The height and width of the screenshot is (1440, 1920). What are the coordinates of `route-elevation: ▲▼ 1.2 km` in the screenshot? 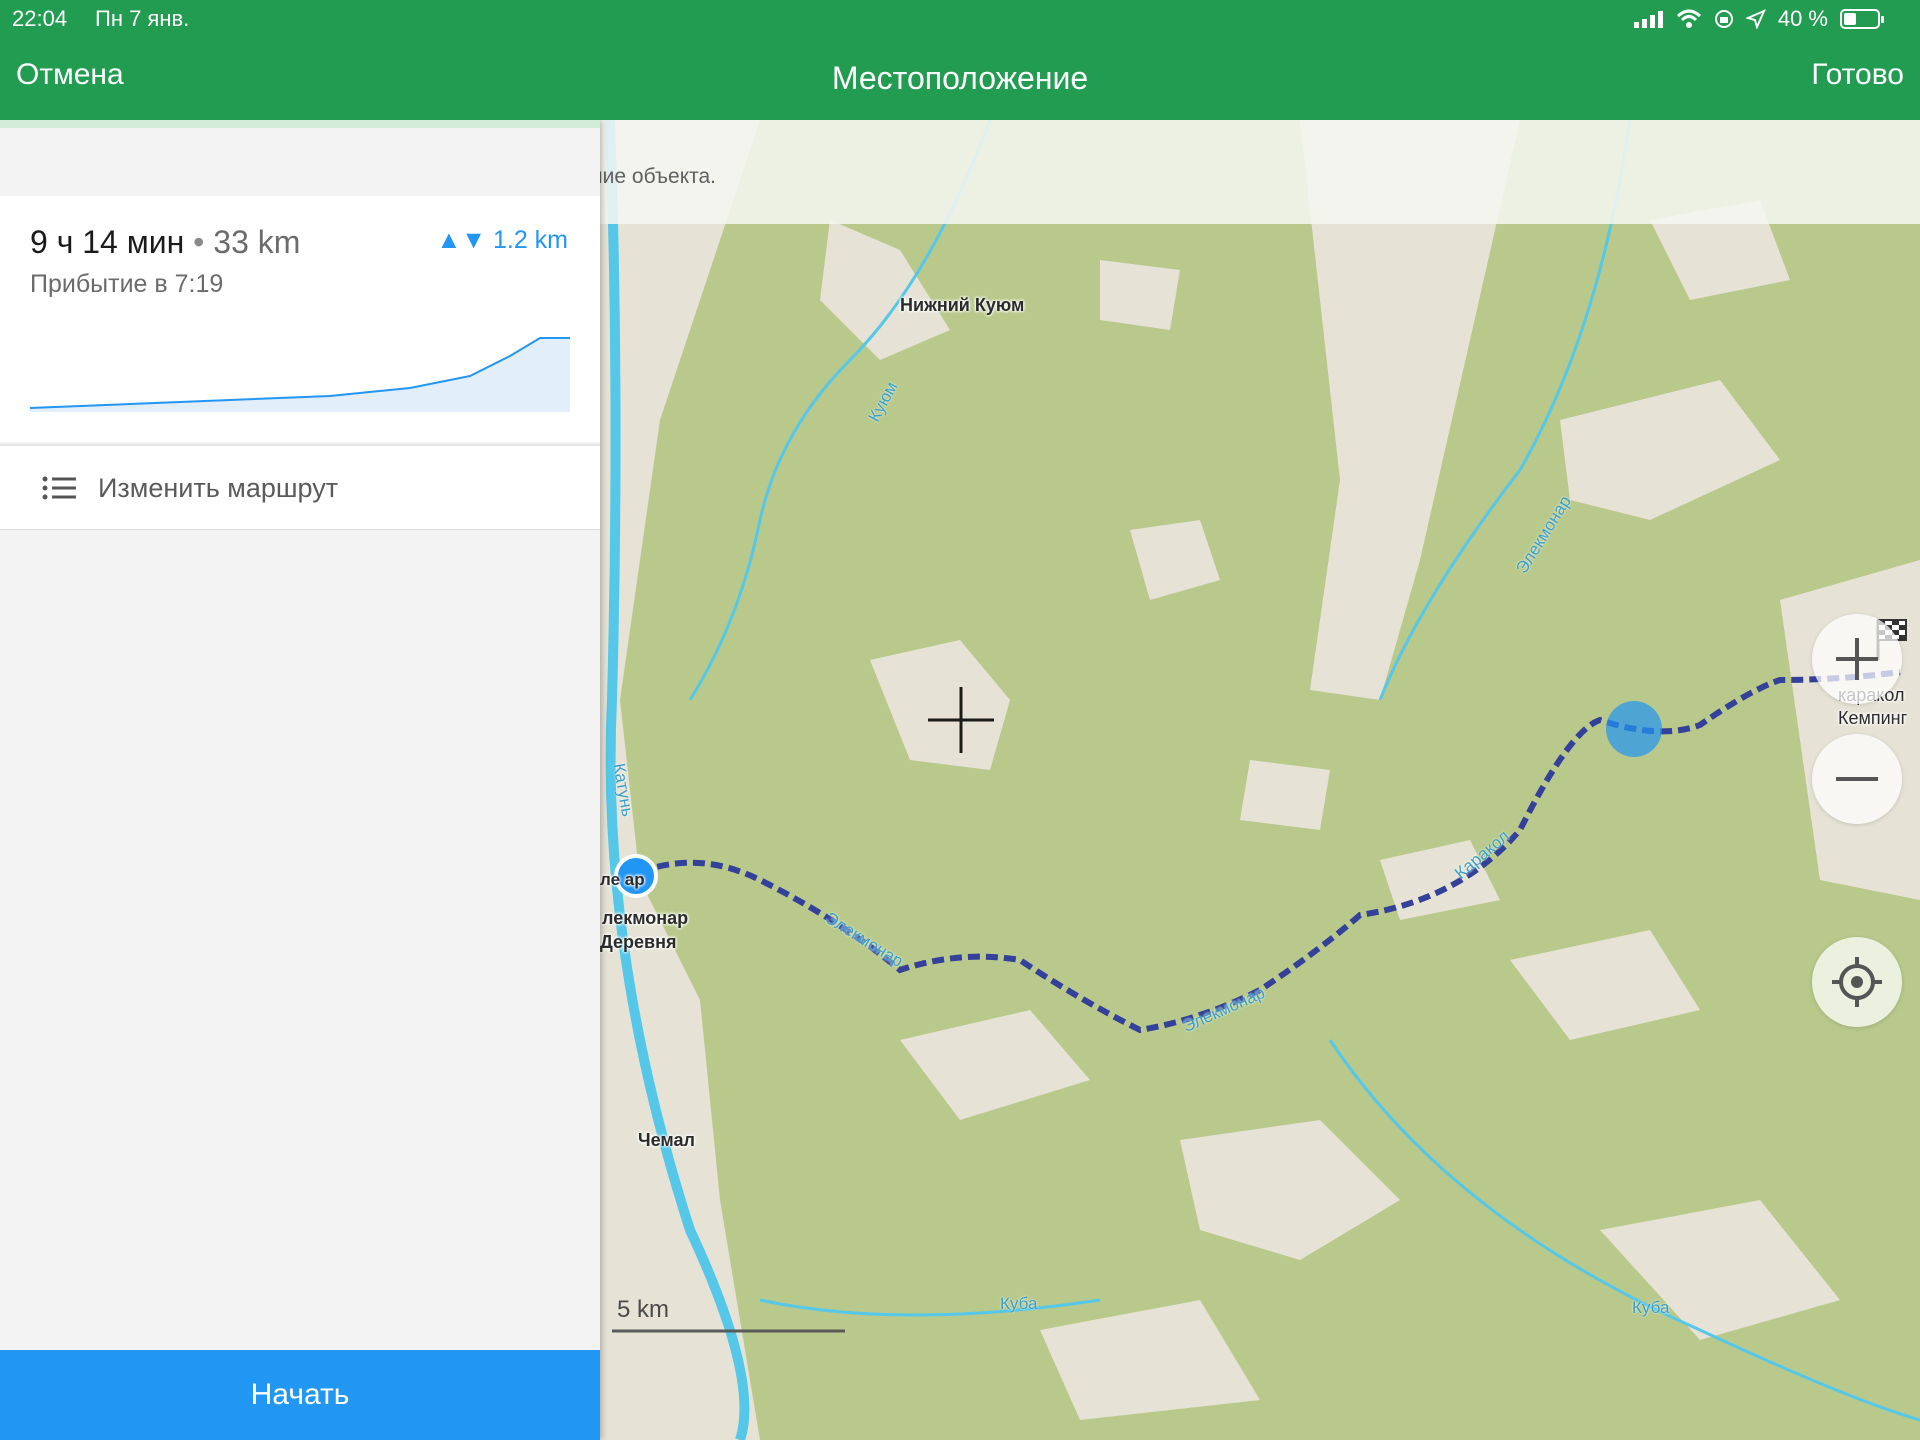 It's located at (502, 240).